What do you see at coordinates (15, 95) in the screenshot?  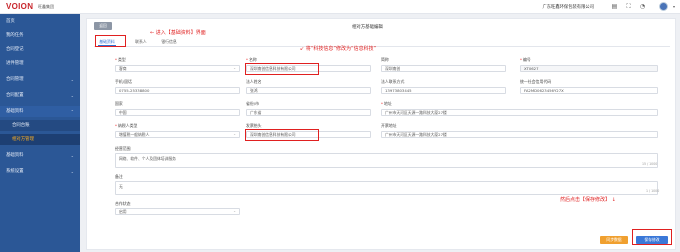 I see `sidebar-item-label: 合同配置` at bounding box center [15, 95].